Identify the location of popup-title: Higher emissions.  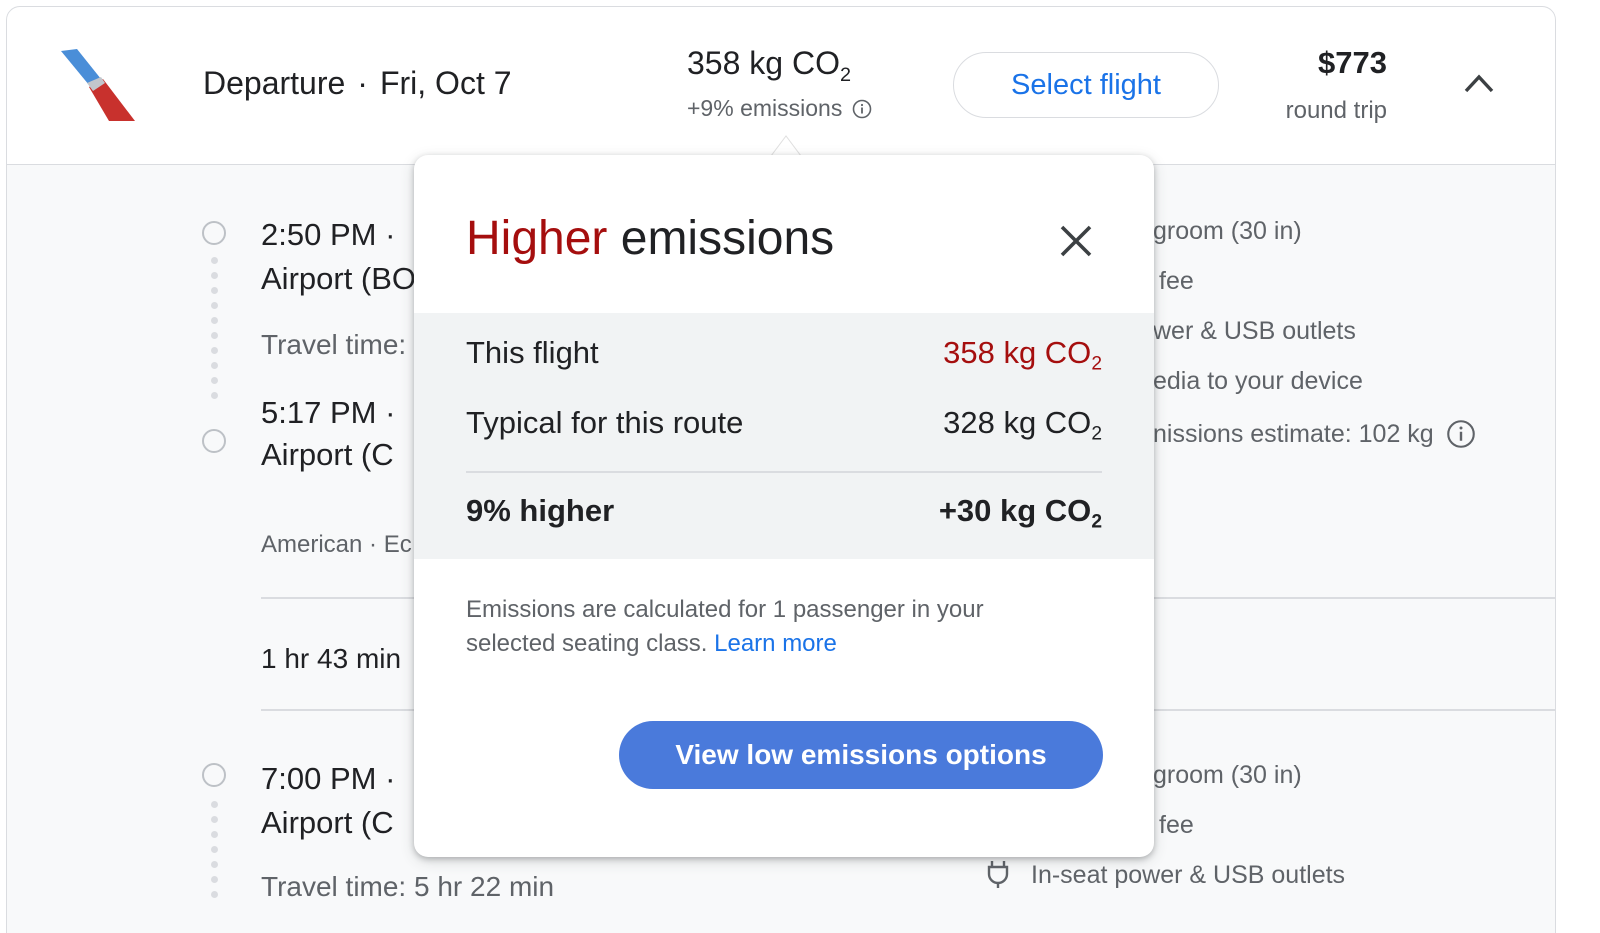
(650, 238).